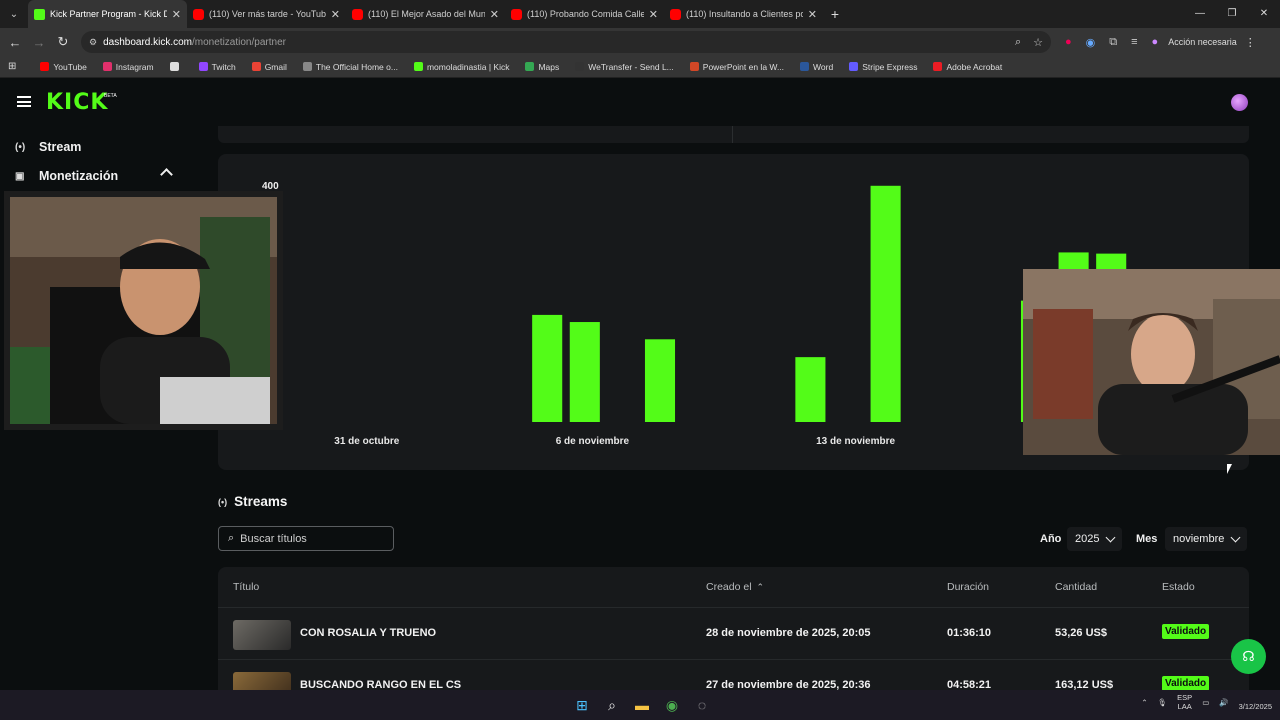 The image size is (1280, 720). What do you see at coordinates (1239, 102) in the screenshot?
I see `user-avatar` at bounding box center [1239, 102].